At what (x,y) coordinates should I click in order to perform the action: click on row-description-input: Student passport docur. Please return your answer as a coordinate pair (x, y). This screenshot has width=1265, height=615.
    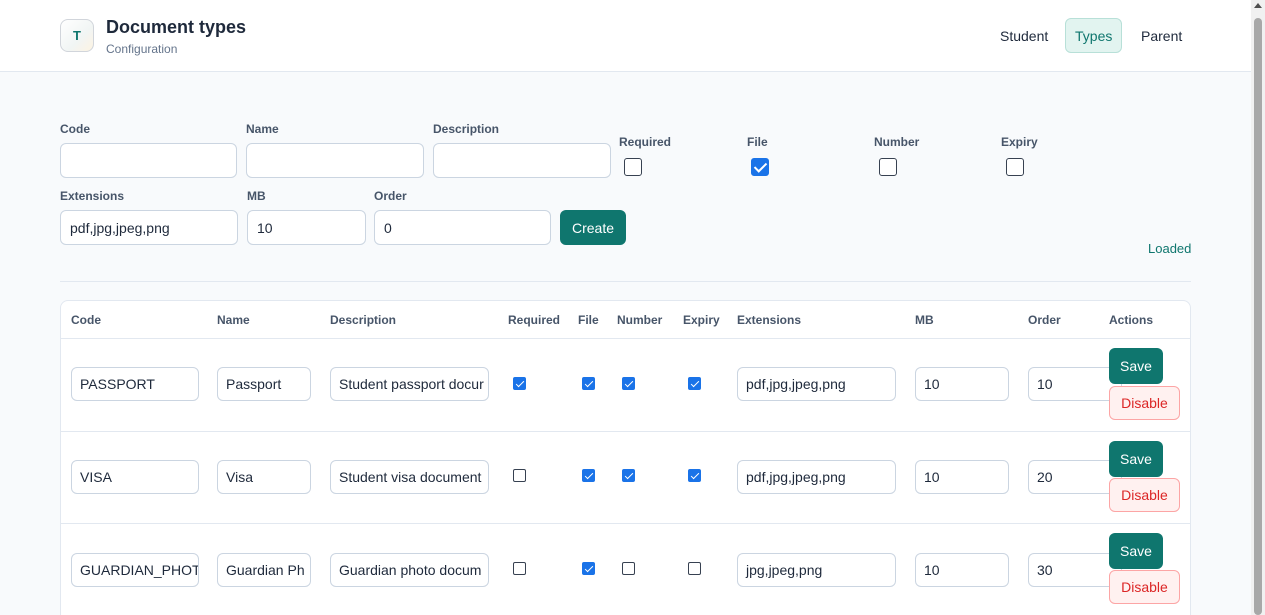
    Looking at the image, I should click on (409, 384).